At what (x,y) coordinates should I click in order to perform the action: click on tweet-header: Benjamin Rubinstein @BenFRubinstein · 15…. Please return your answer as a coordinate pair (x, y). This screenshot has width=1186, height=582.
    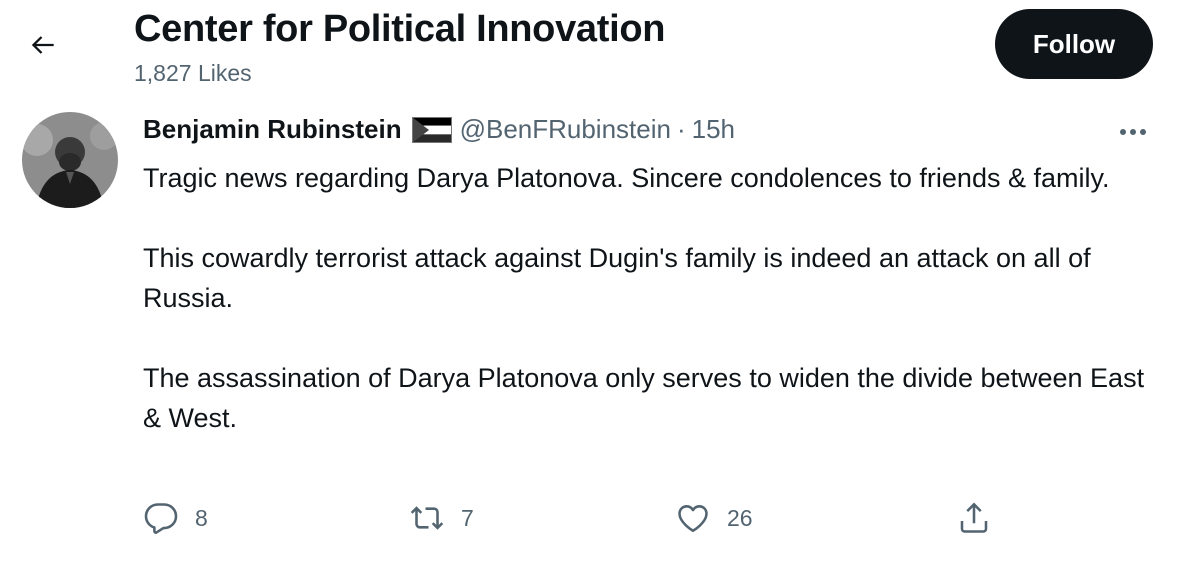
    Looking at the image, I should click on (439, 129).